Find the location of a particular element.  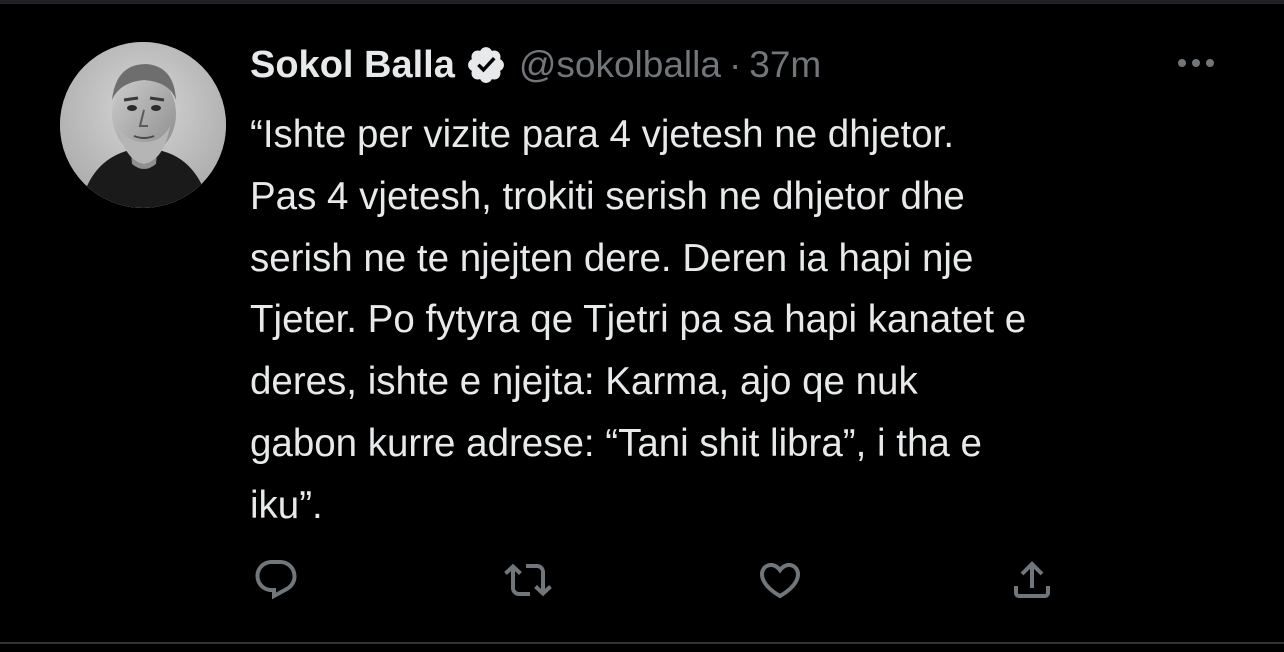

more-icon is located at coordinates (1196, 63).